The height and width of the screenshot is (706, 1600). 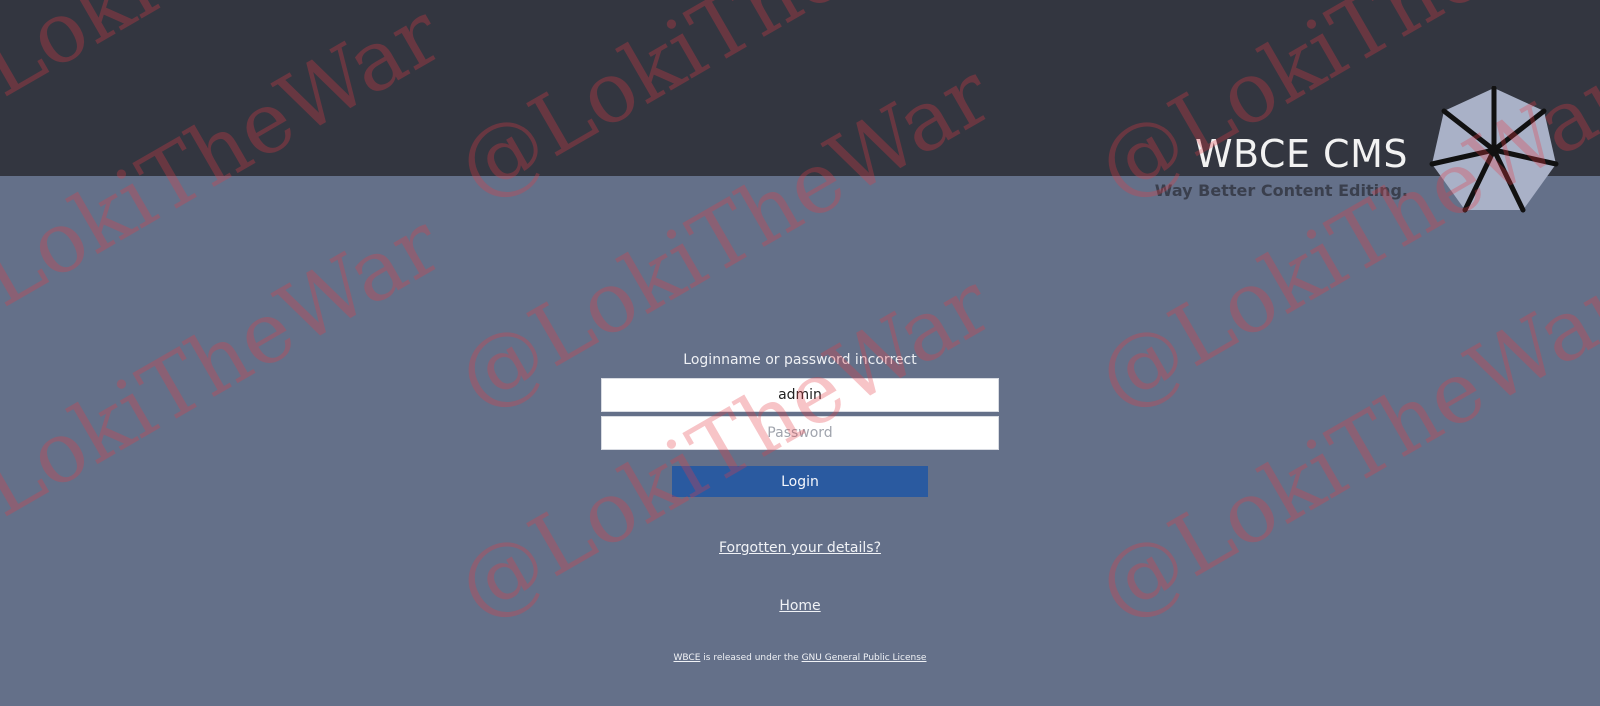 I want to click on login-button: Login, so click(x=800, y=481).